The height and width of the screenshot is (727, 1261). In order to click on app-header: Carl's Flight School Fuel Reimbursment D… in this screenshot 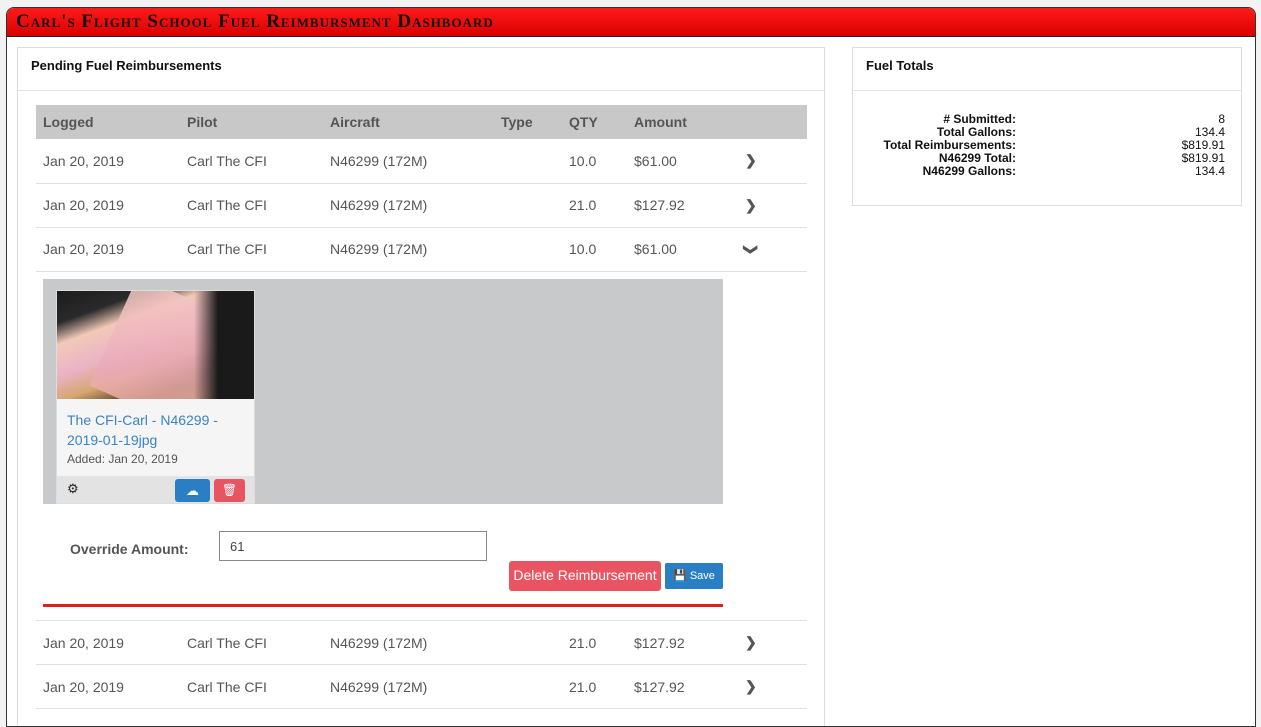, I will do `click(631, 22)`.